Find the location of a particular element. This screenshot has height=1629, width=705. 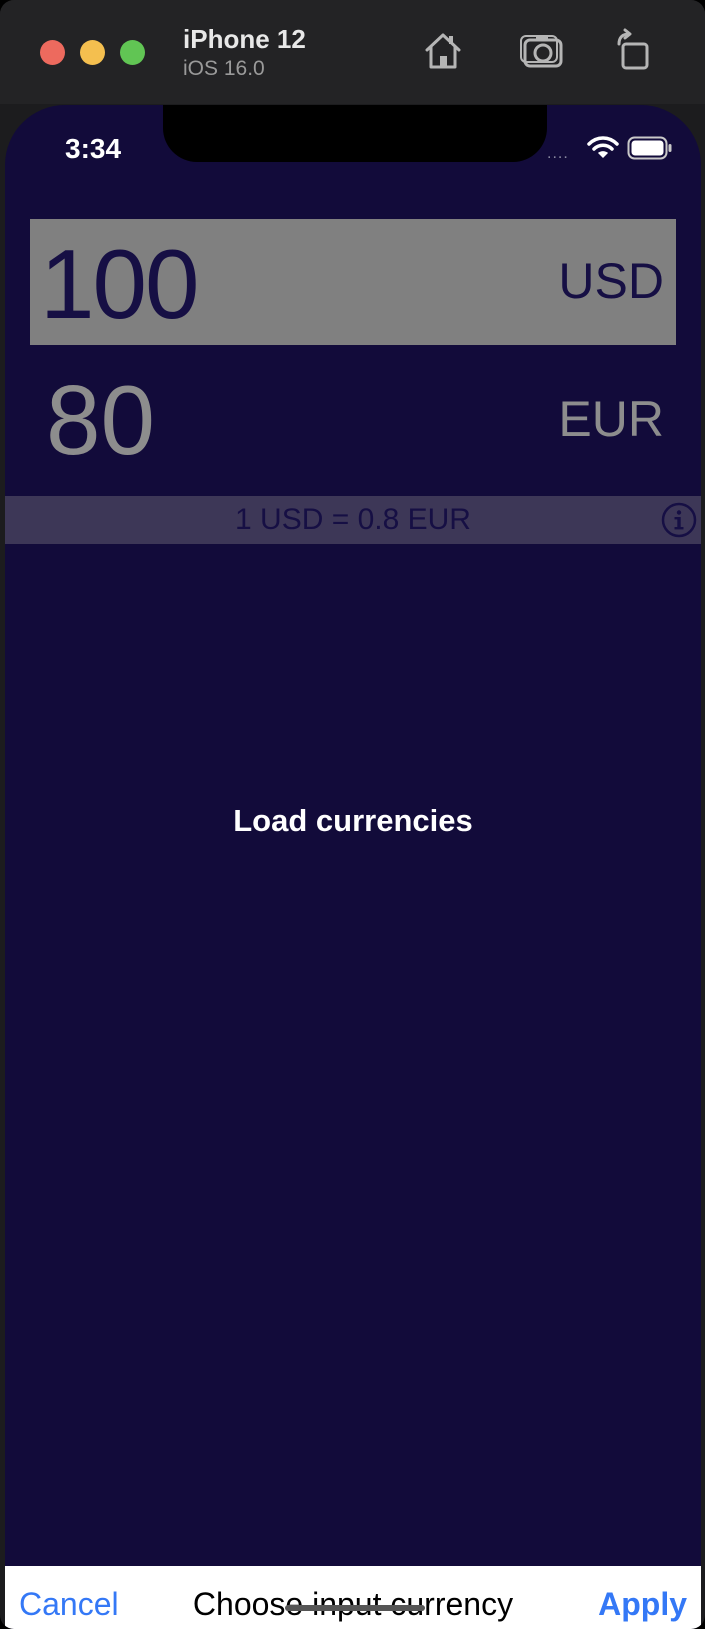

load-currencies-label: Load currencies is located at coordinates (353, 820).